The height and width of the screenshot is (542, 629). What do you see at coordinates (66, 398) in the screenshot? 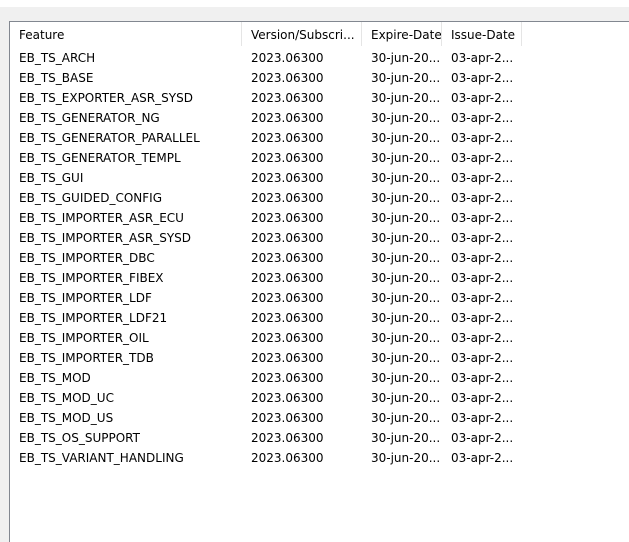
I see `feature-cell: EB_TS_MOD_UC` at bounding box center [66, 398].